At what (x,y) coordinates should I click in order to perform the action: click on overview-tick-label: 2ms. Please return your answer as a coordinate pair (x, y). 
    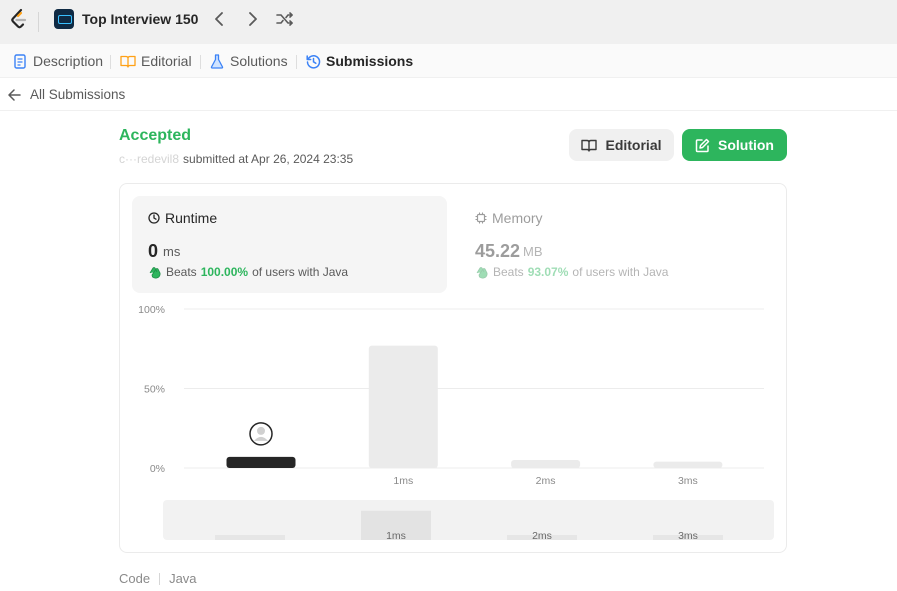
    Looking at the image, I should click on (542, 536).